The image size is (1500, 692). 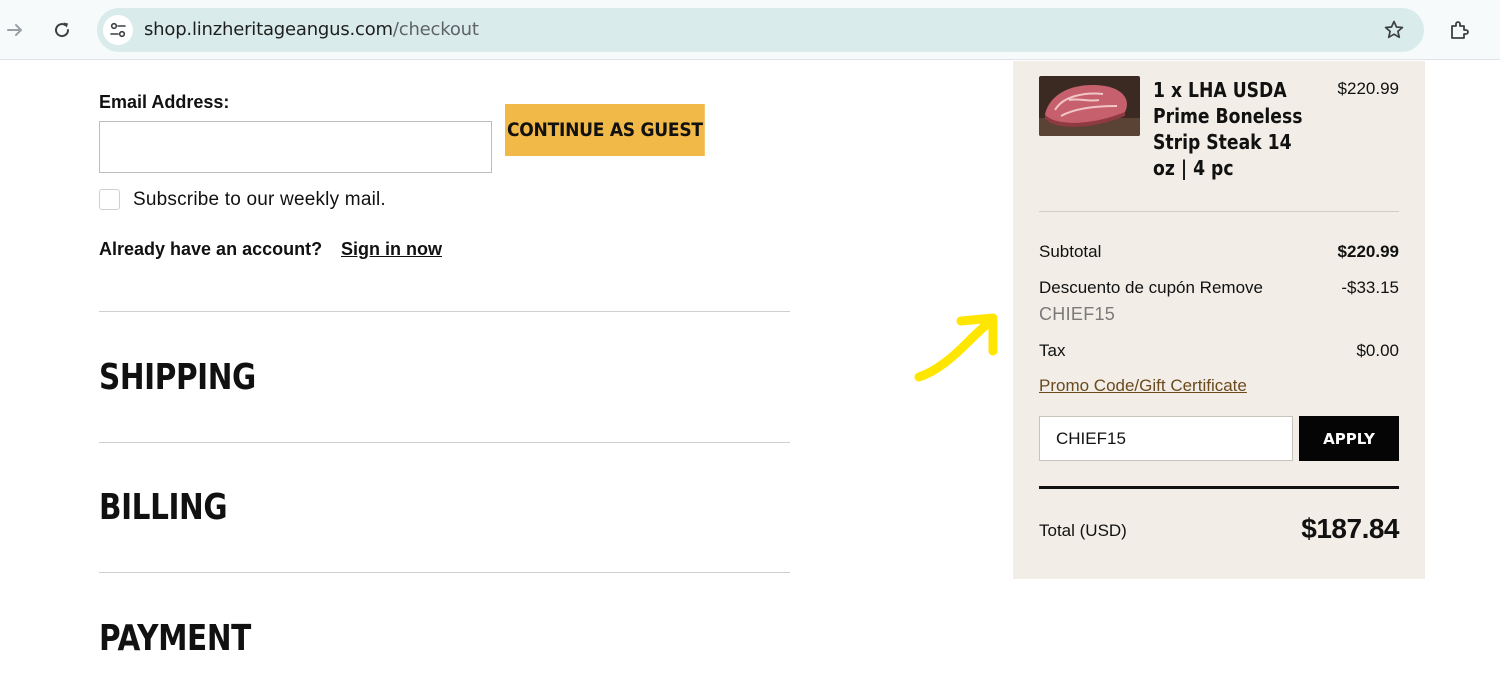 What do you see at coordinates (15, 30) in the screenshot?
I see `forward-icon` at bounding box center [15, 30].